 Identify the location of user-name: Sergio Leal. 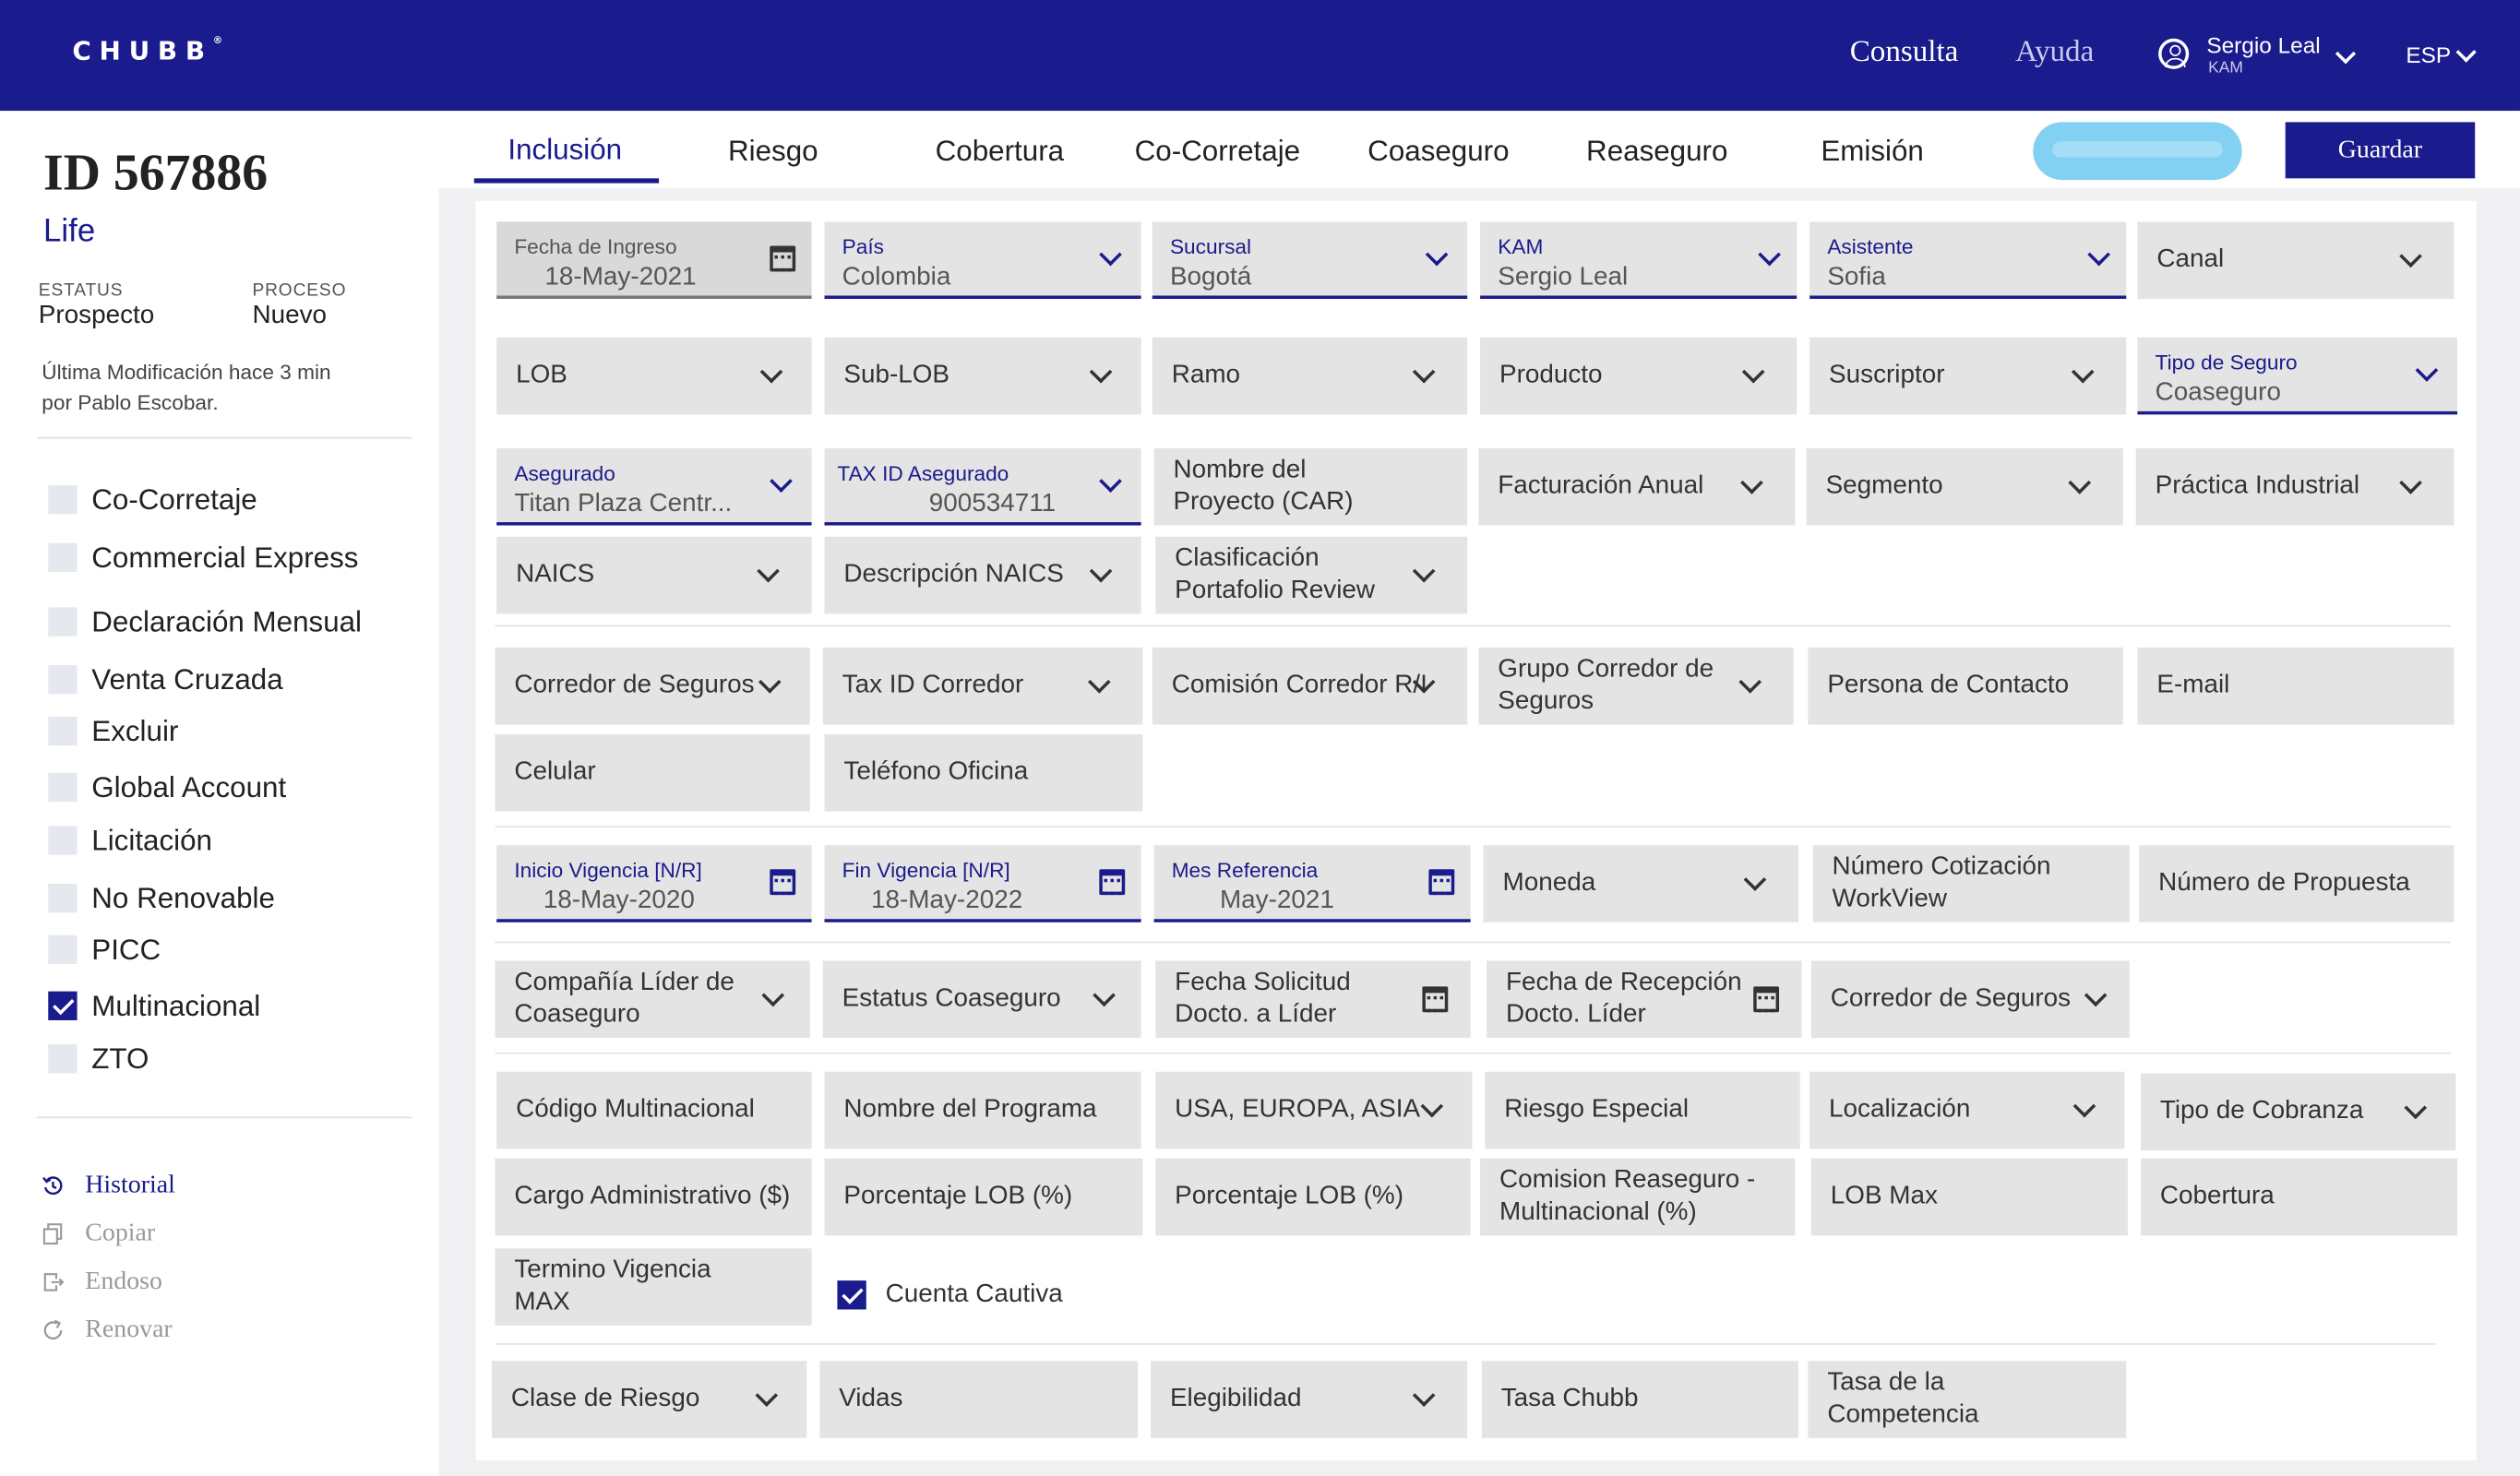
(2263, 45).